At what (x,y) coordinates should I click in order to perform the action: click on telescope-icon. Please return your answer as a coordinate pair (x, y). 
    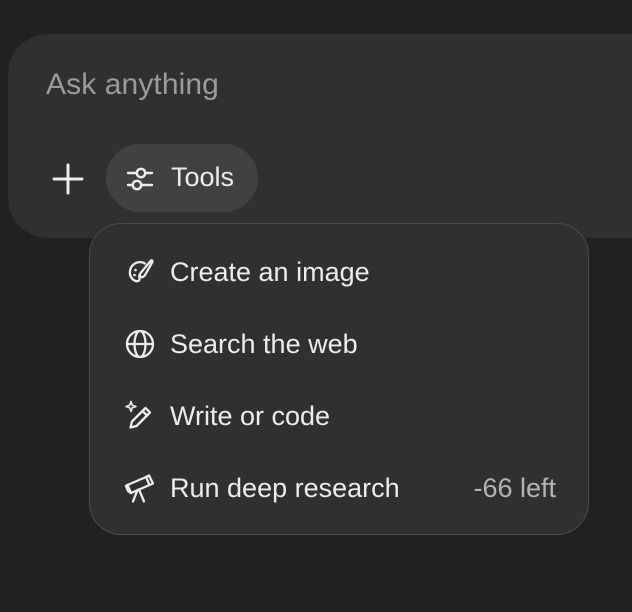
    Looking at the image, I should click on (140, 488).